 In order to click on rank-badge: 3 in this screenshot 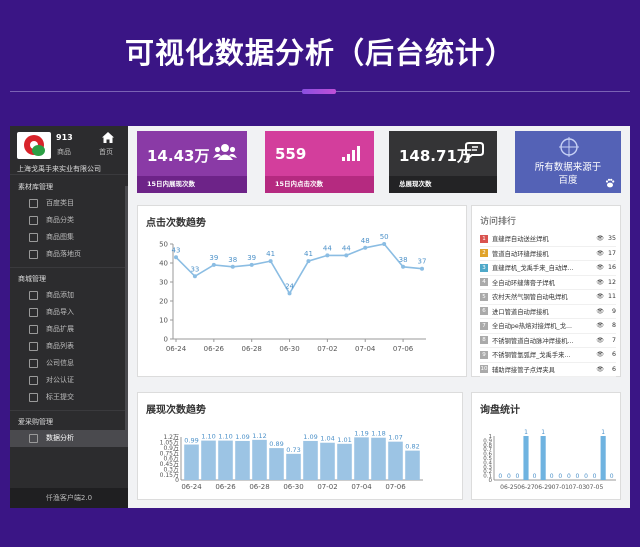, I will do `click(484, 267)`.